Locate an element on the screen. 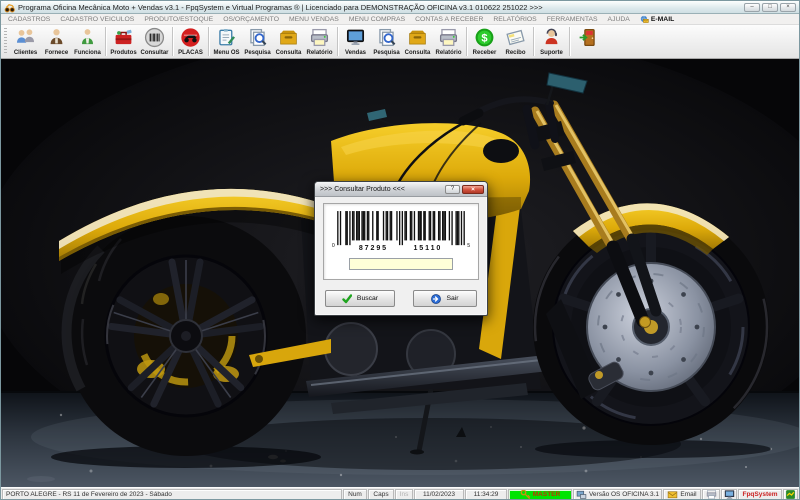  toolbar-fornece-button: Fornece is located at coordinates (56, 41).